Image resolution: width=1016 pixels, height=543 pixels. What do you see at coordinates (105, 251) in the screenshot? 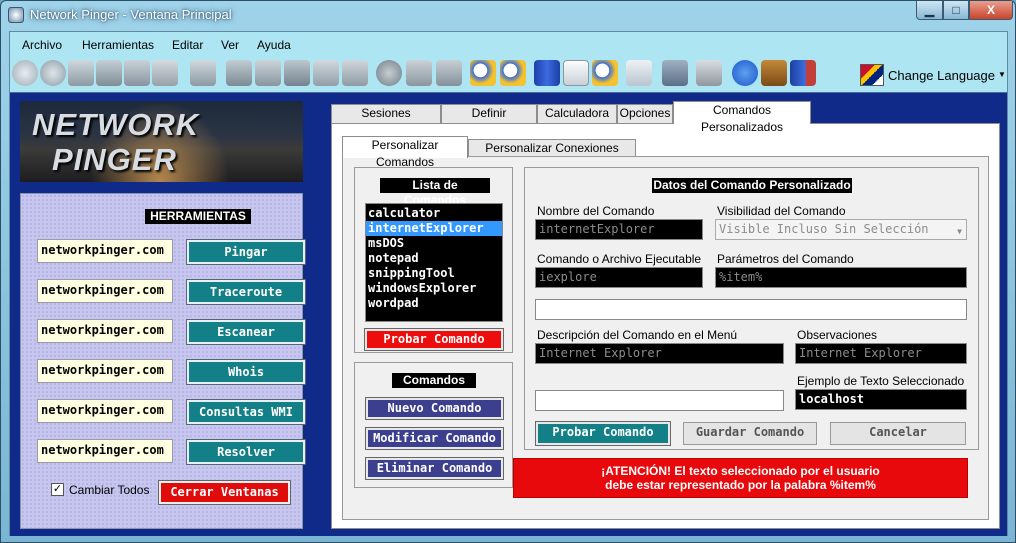
I see `ping-input: networkpinger.com` at bounding box center [105, 251].